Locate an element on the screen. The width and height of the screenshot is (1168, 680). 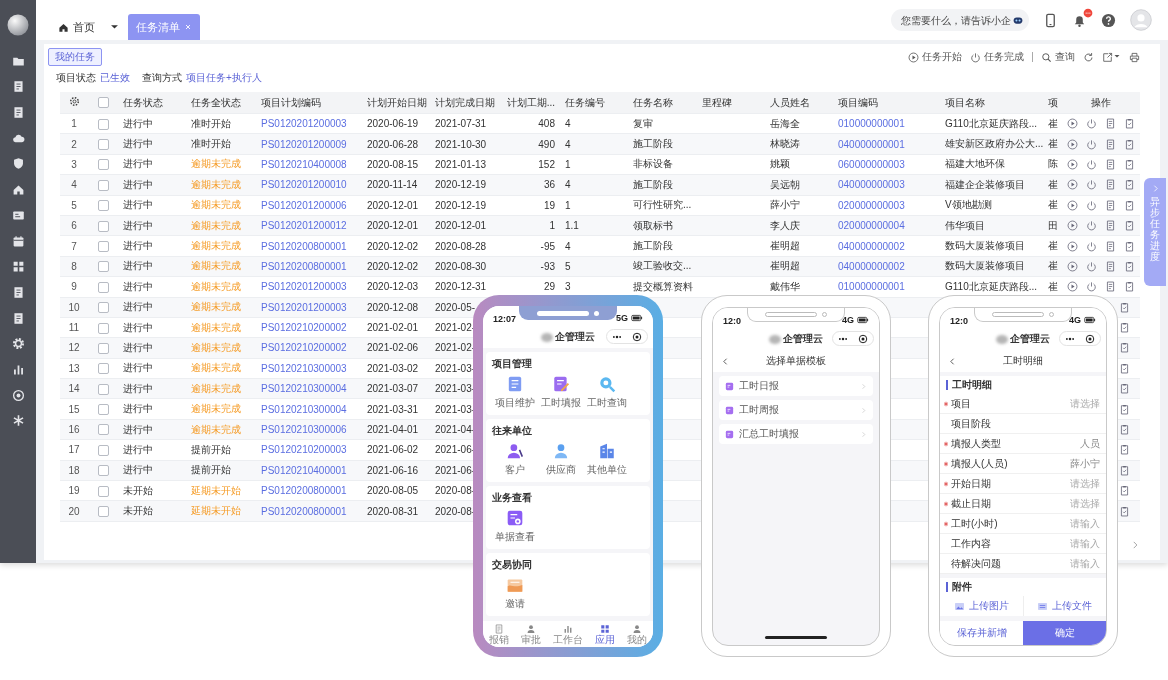
code-link: PS0120210300006 is located at coordinates (309, 429).